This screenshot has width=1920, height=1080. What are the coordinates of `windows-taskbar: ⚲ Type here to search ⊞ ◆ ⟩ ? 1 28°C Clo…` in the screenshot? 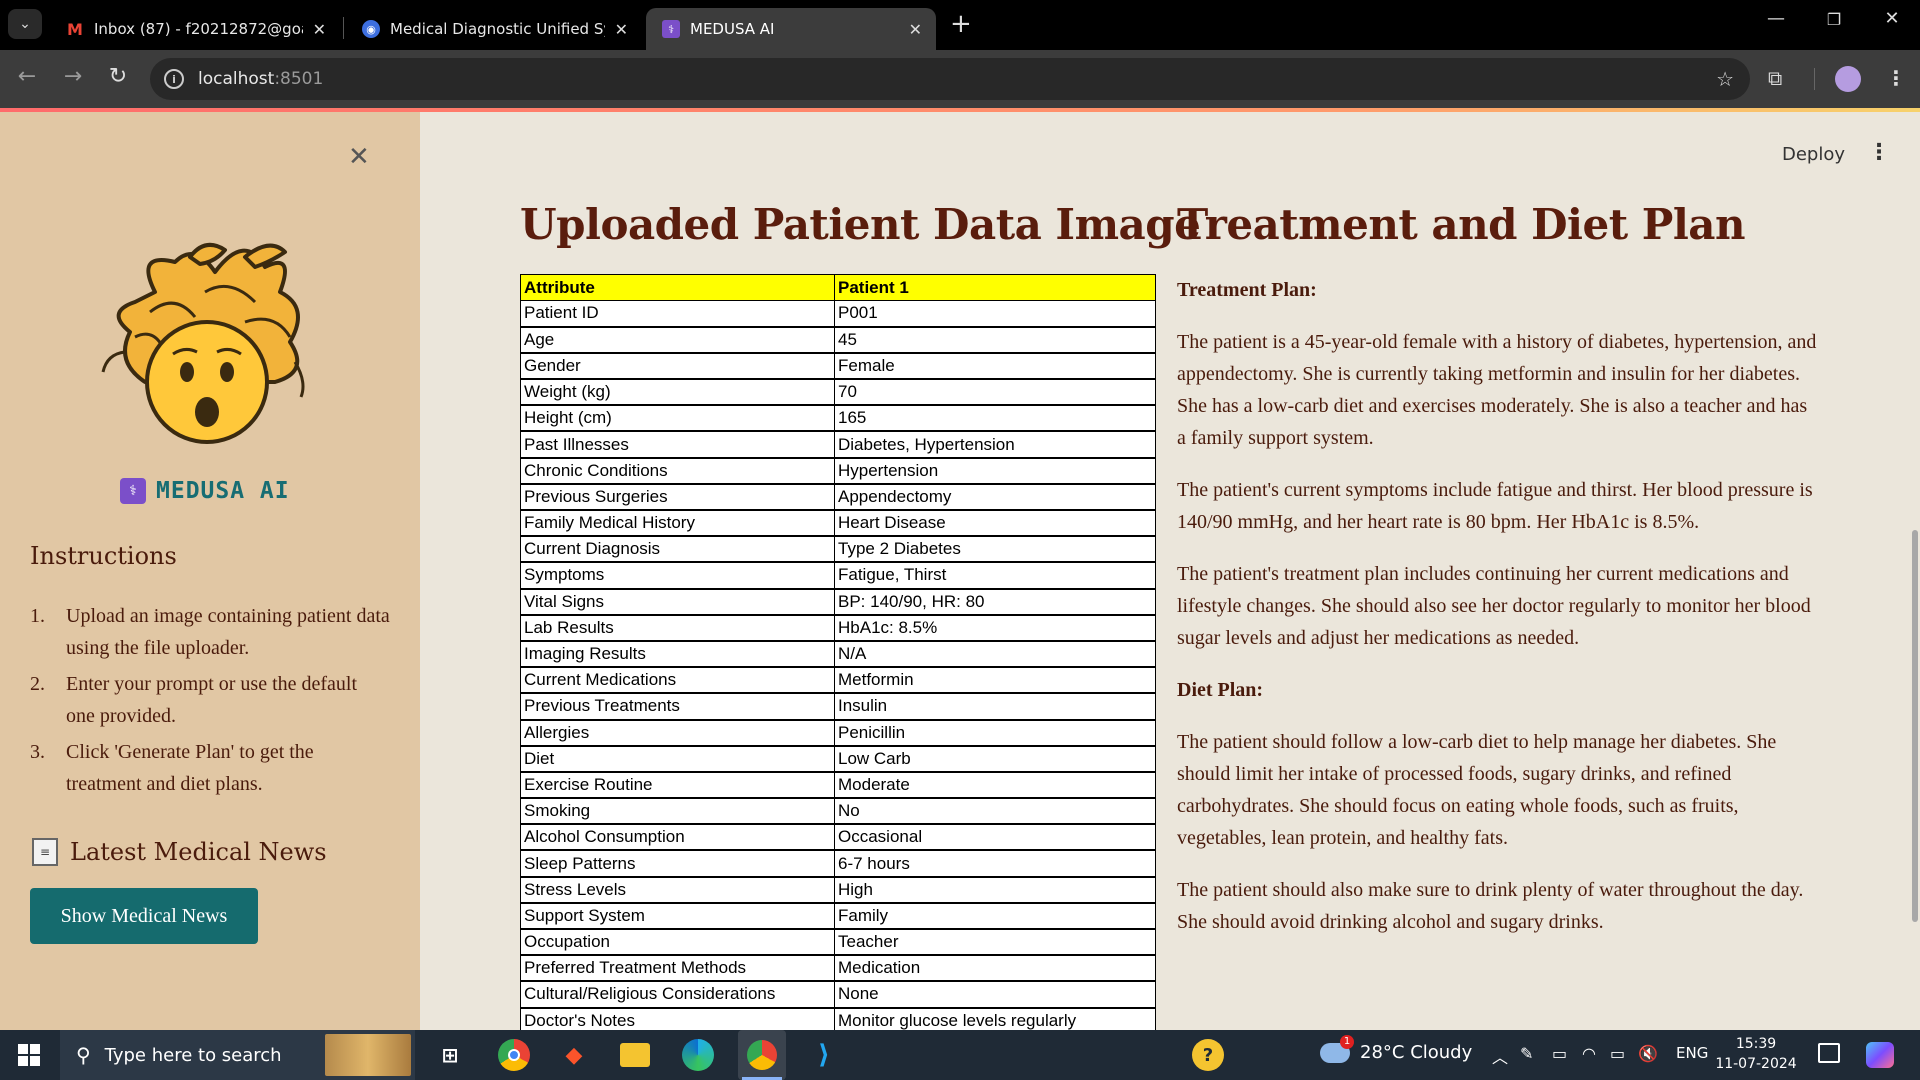 It's located at (960, 1055).